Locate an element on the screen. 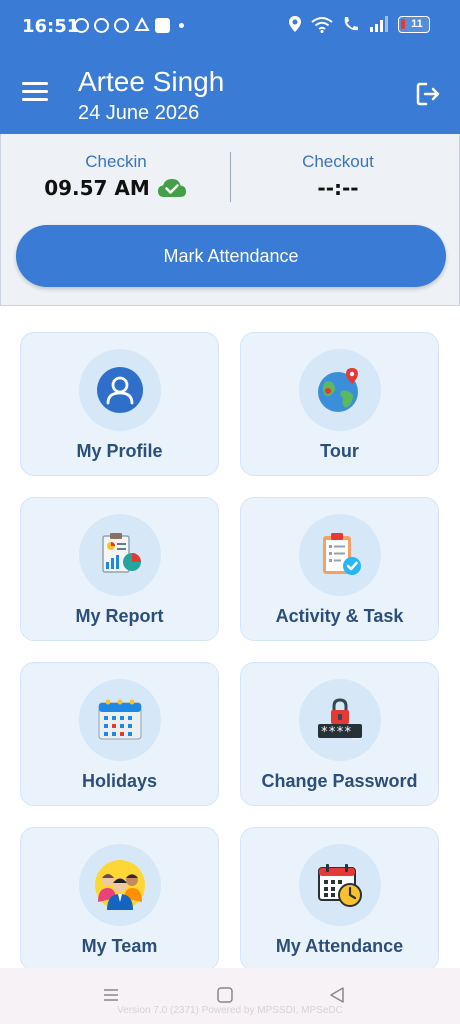  back-icon is located at coordinates (337, 995).